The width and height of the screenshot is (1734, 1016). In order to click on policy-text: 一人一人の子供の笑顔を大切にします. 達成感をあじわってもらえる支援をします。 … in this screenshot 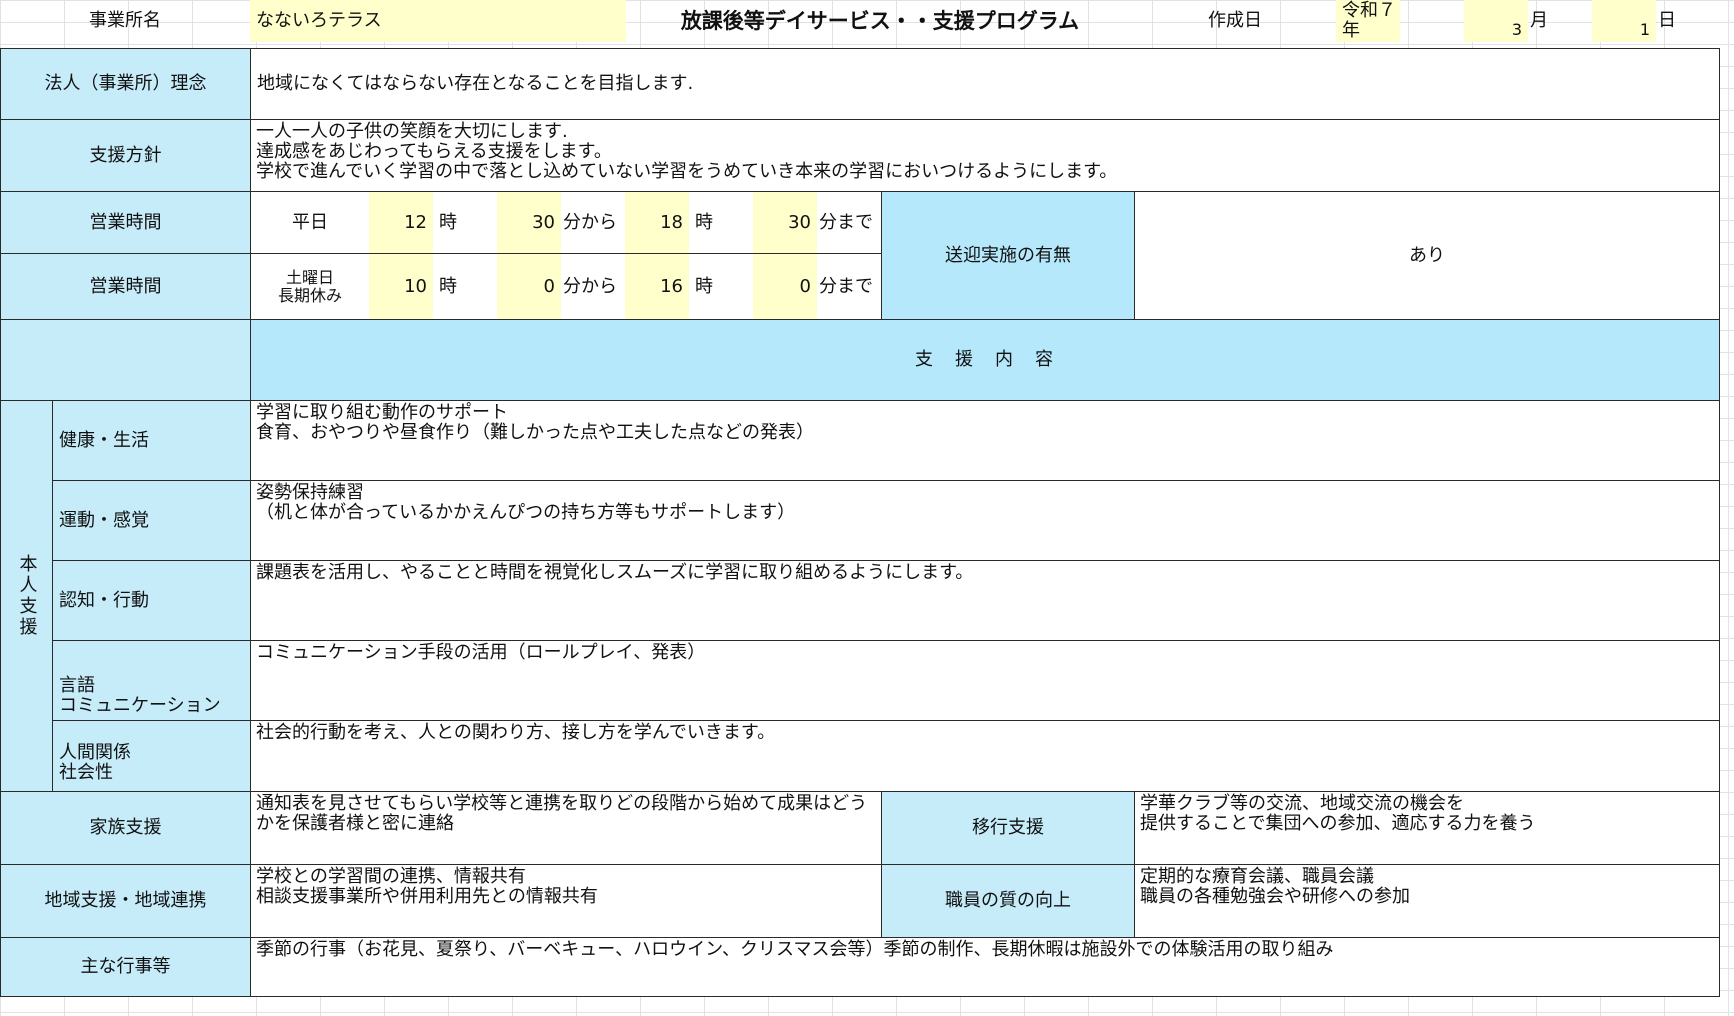, I will do `click(985, 155)`.